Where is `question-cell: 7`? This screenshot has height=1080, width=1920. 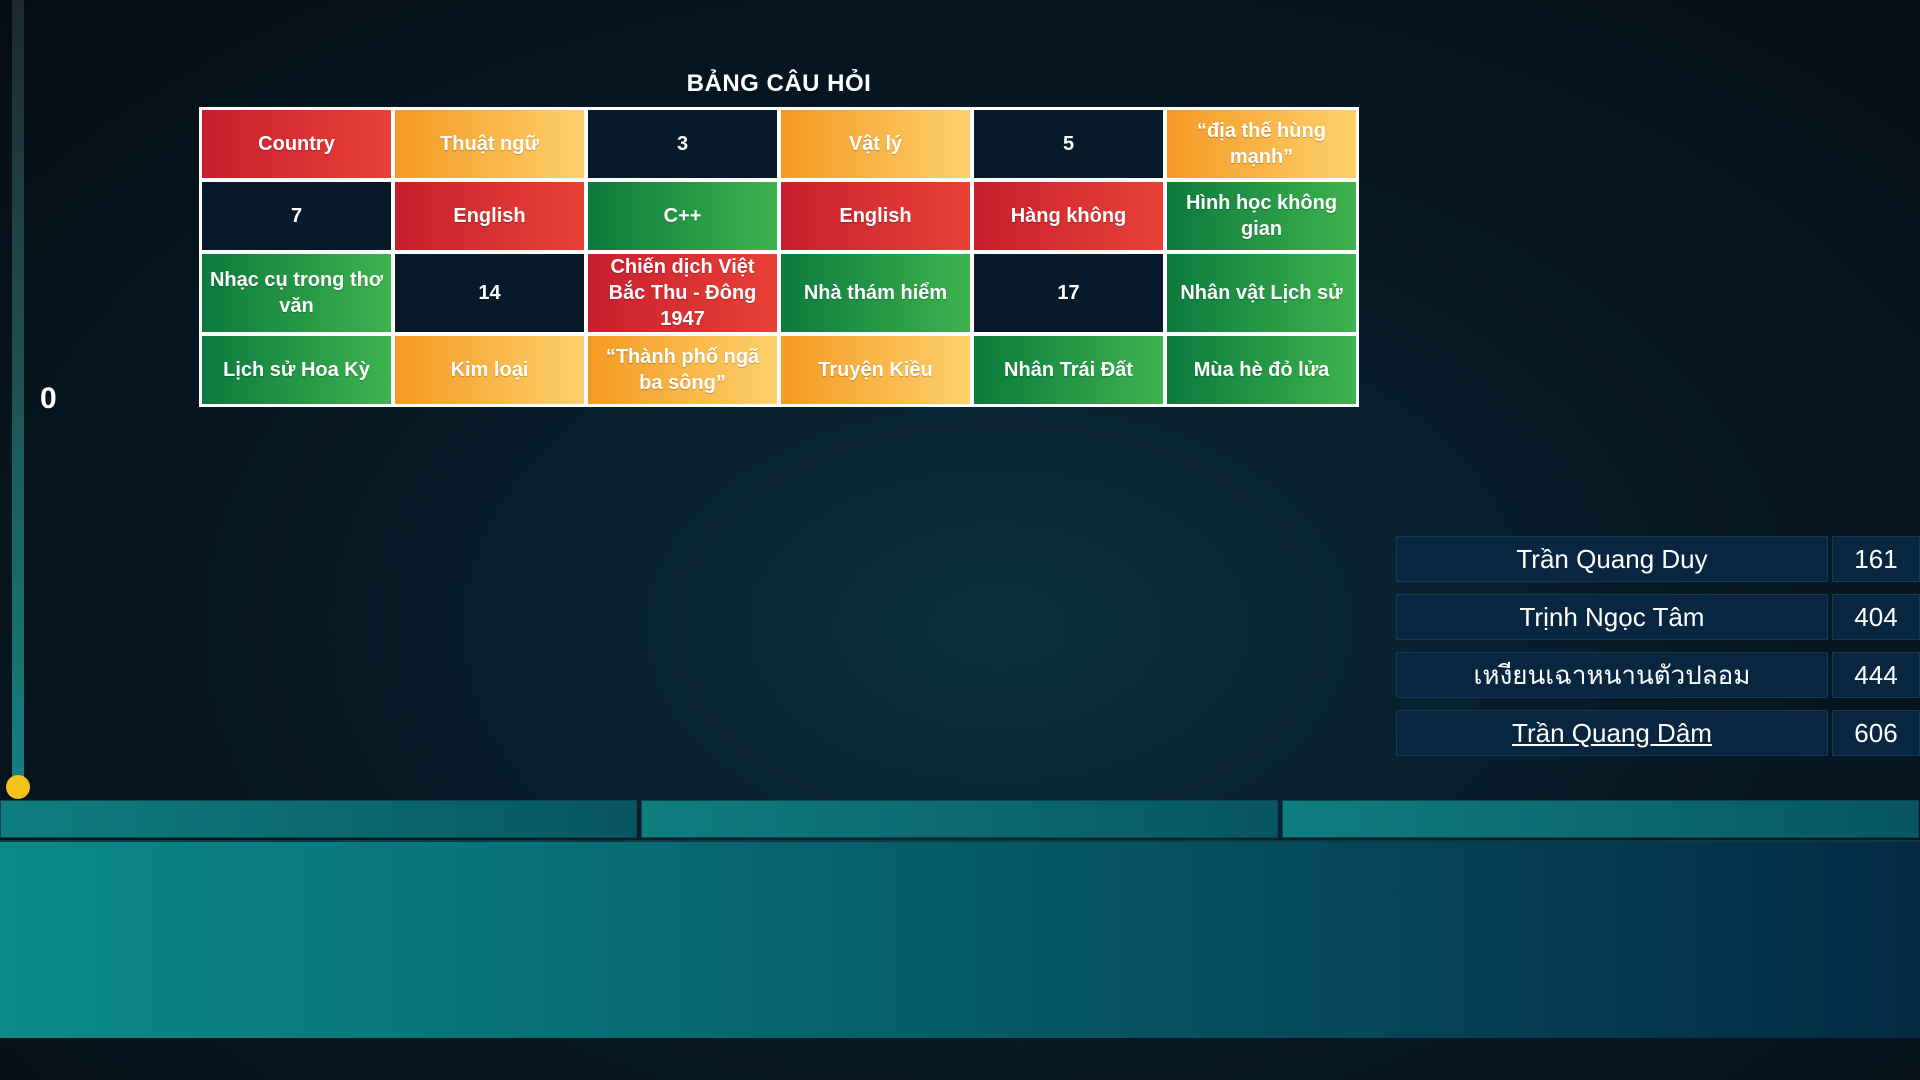 question-cell: 7 is located at coordinates (296, 216).